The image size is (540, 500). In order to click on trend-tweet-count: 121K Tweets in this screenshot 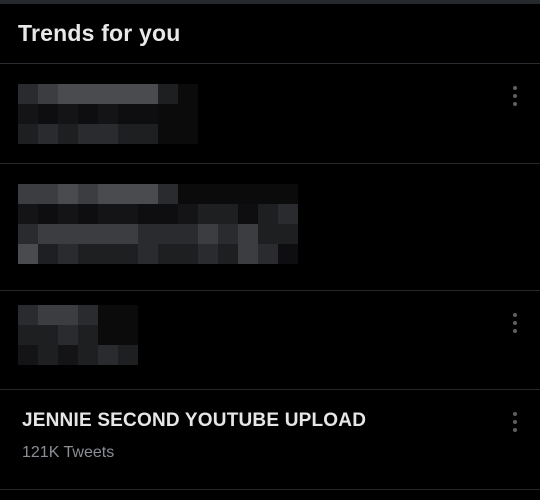, I will do `click(68, 452)`.